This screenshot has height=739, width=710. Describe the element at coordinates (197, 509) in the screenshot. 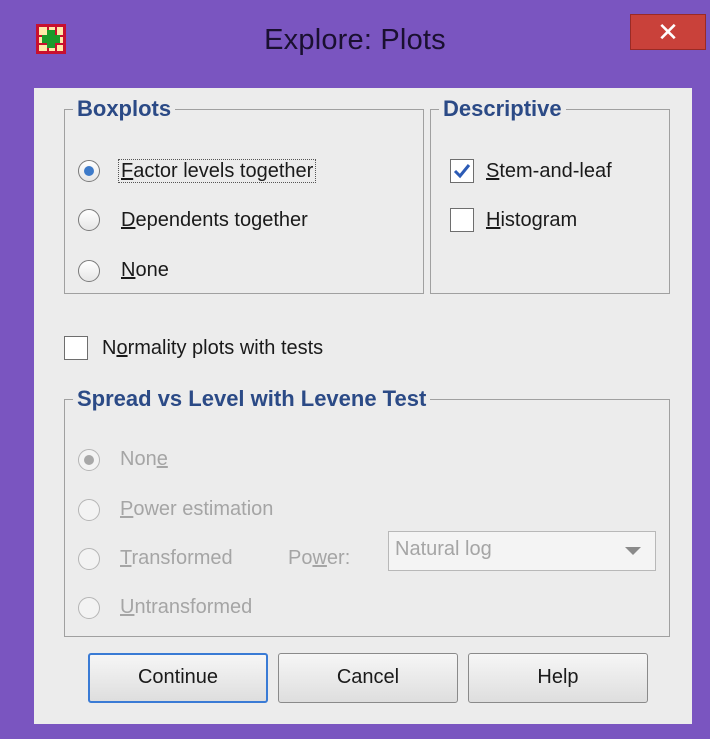

I see `spread-power-estimation-label: Power estimation` at that location.